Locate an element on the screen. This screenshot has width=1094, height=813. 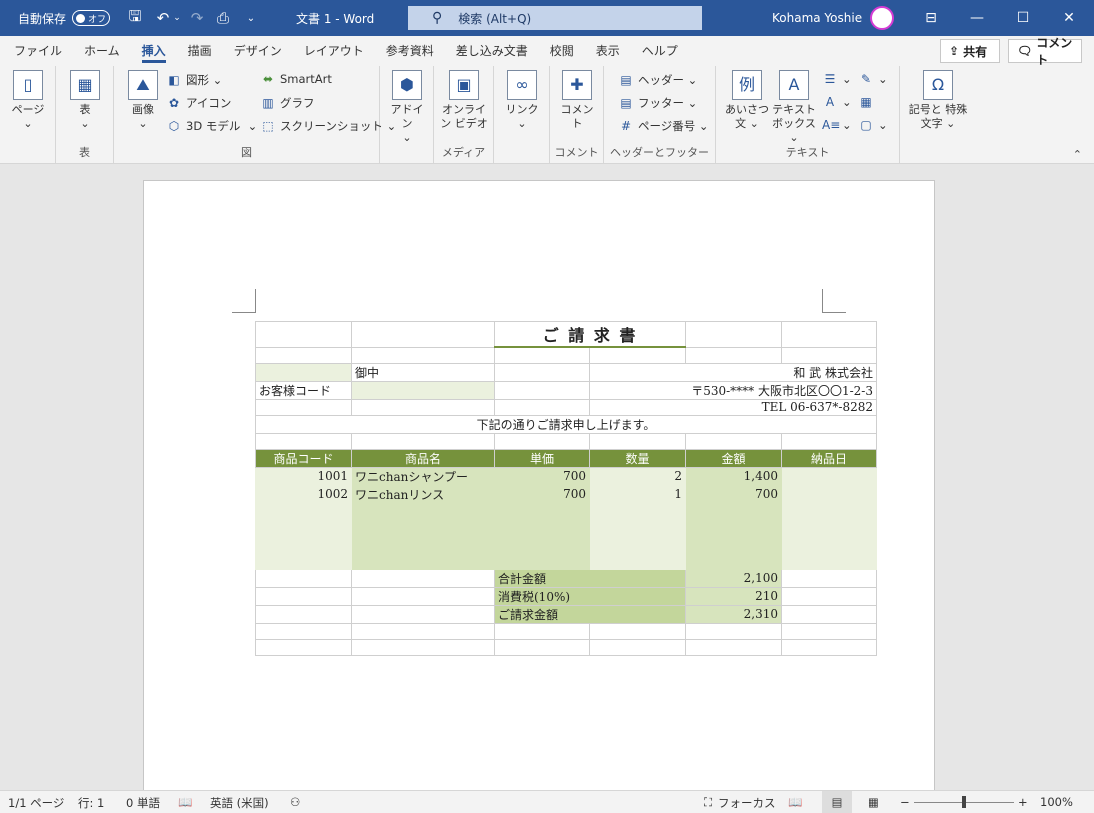
minimize-icon: — is located at coordinates (977, 18).